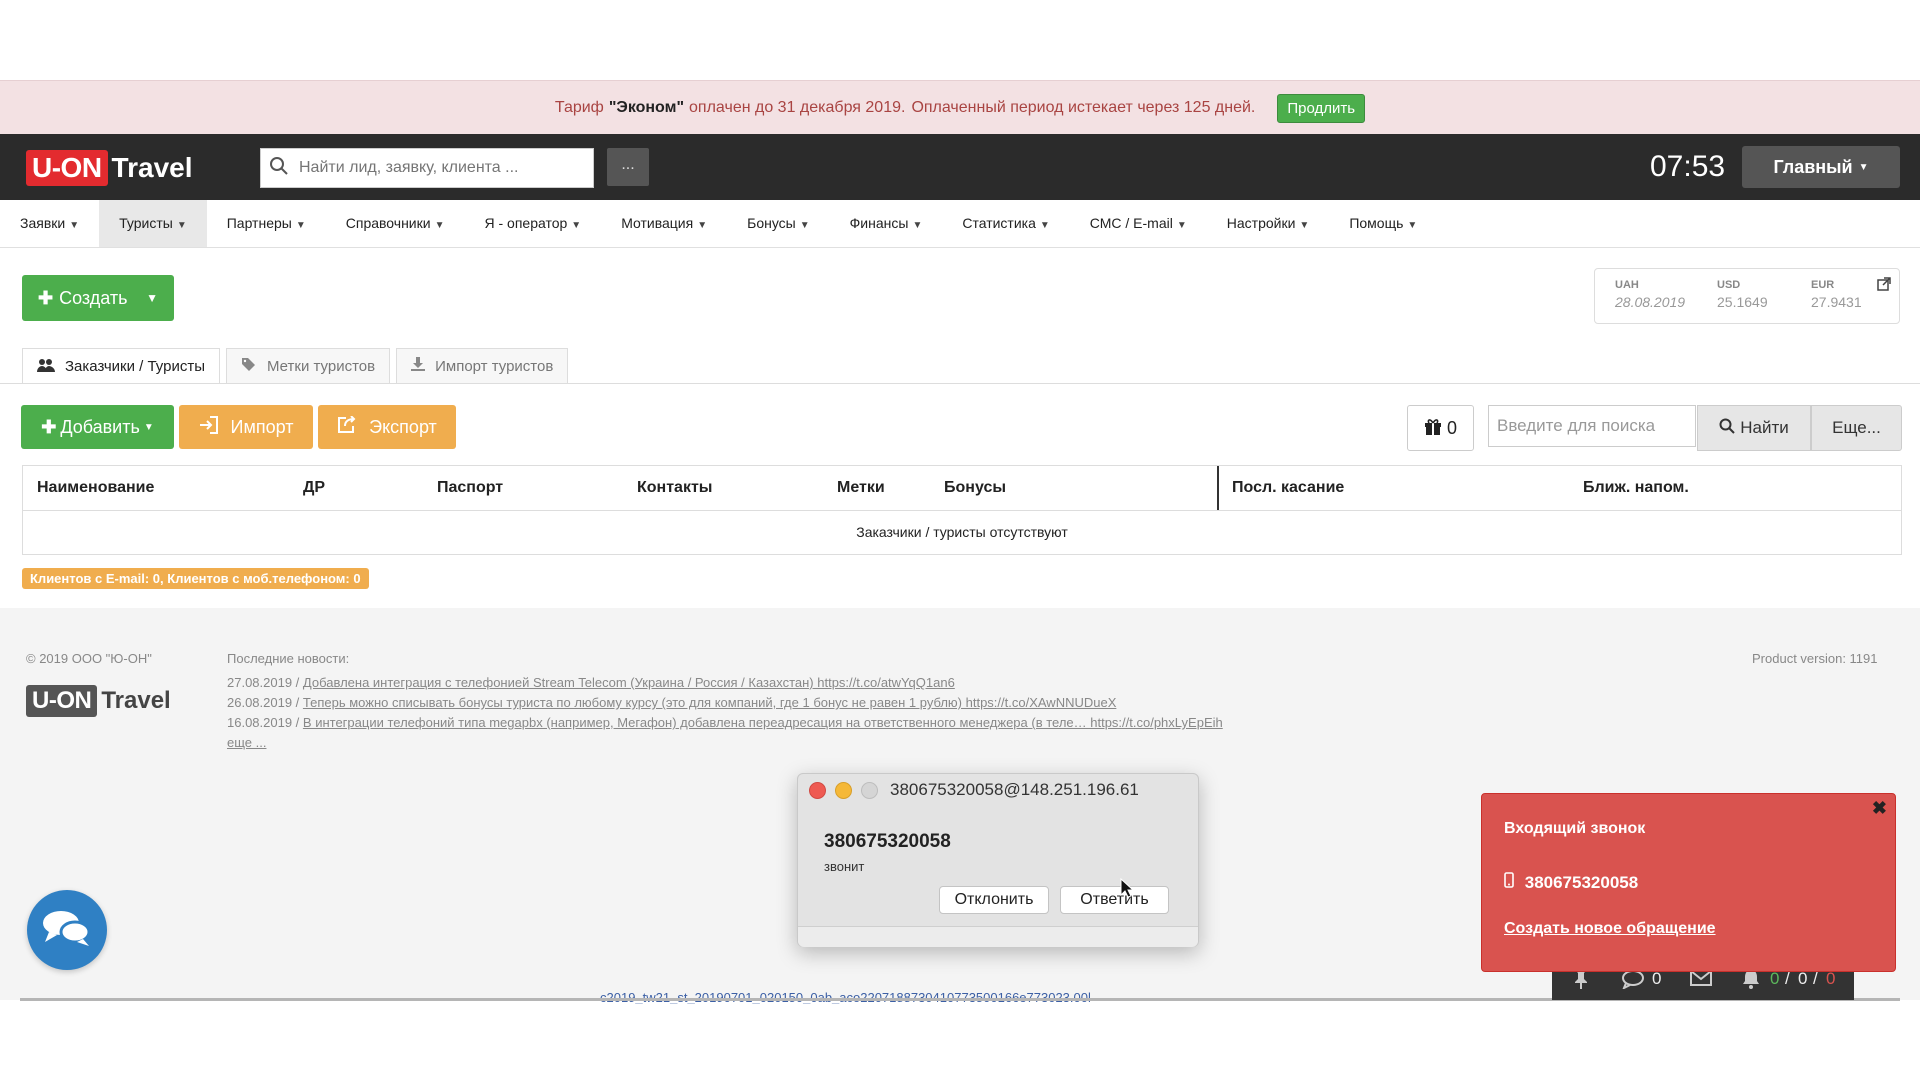  I want to click on nav-item-settings: Настройки ▼, so click(1268, 223).